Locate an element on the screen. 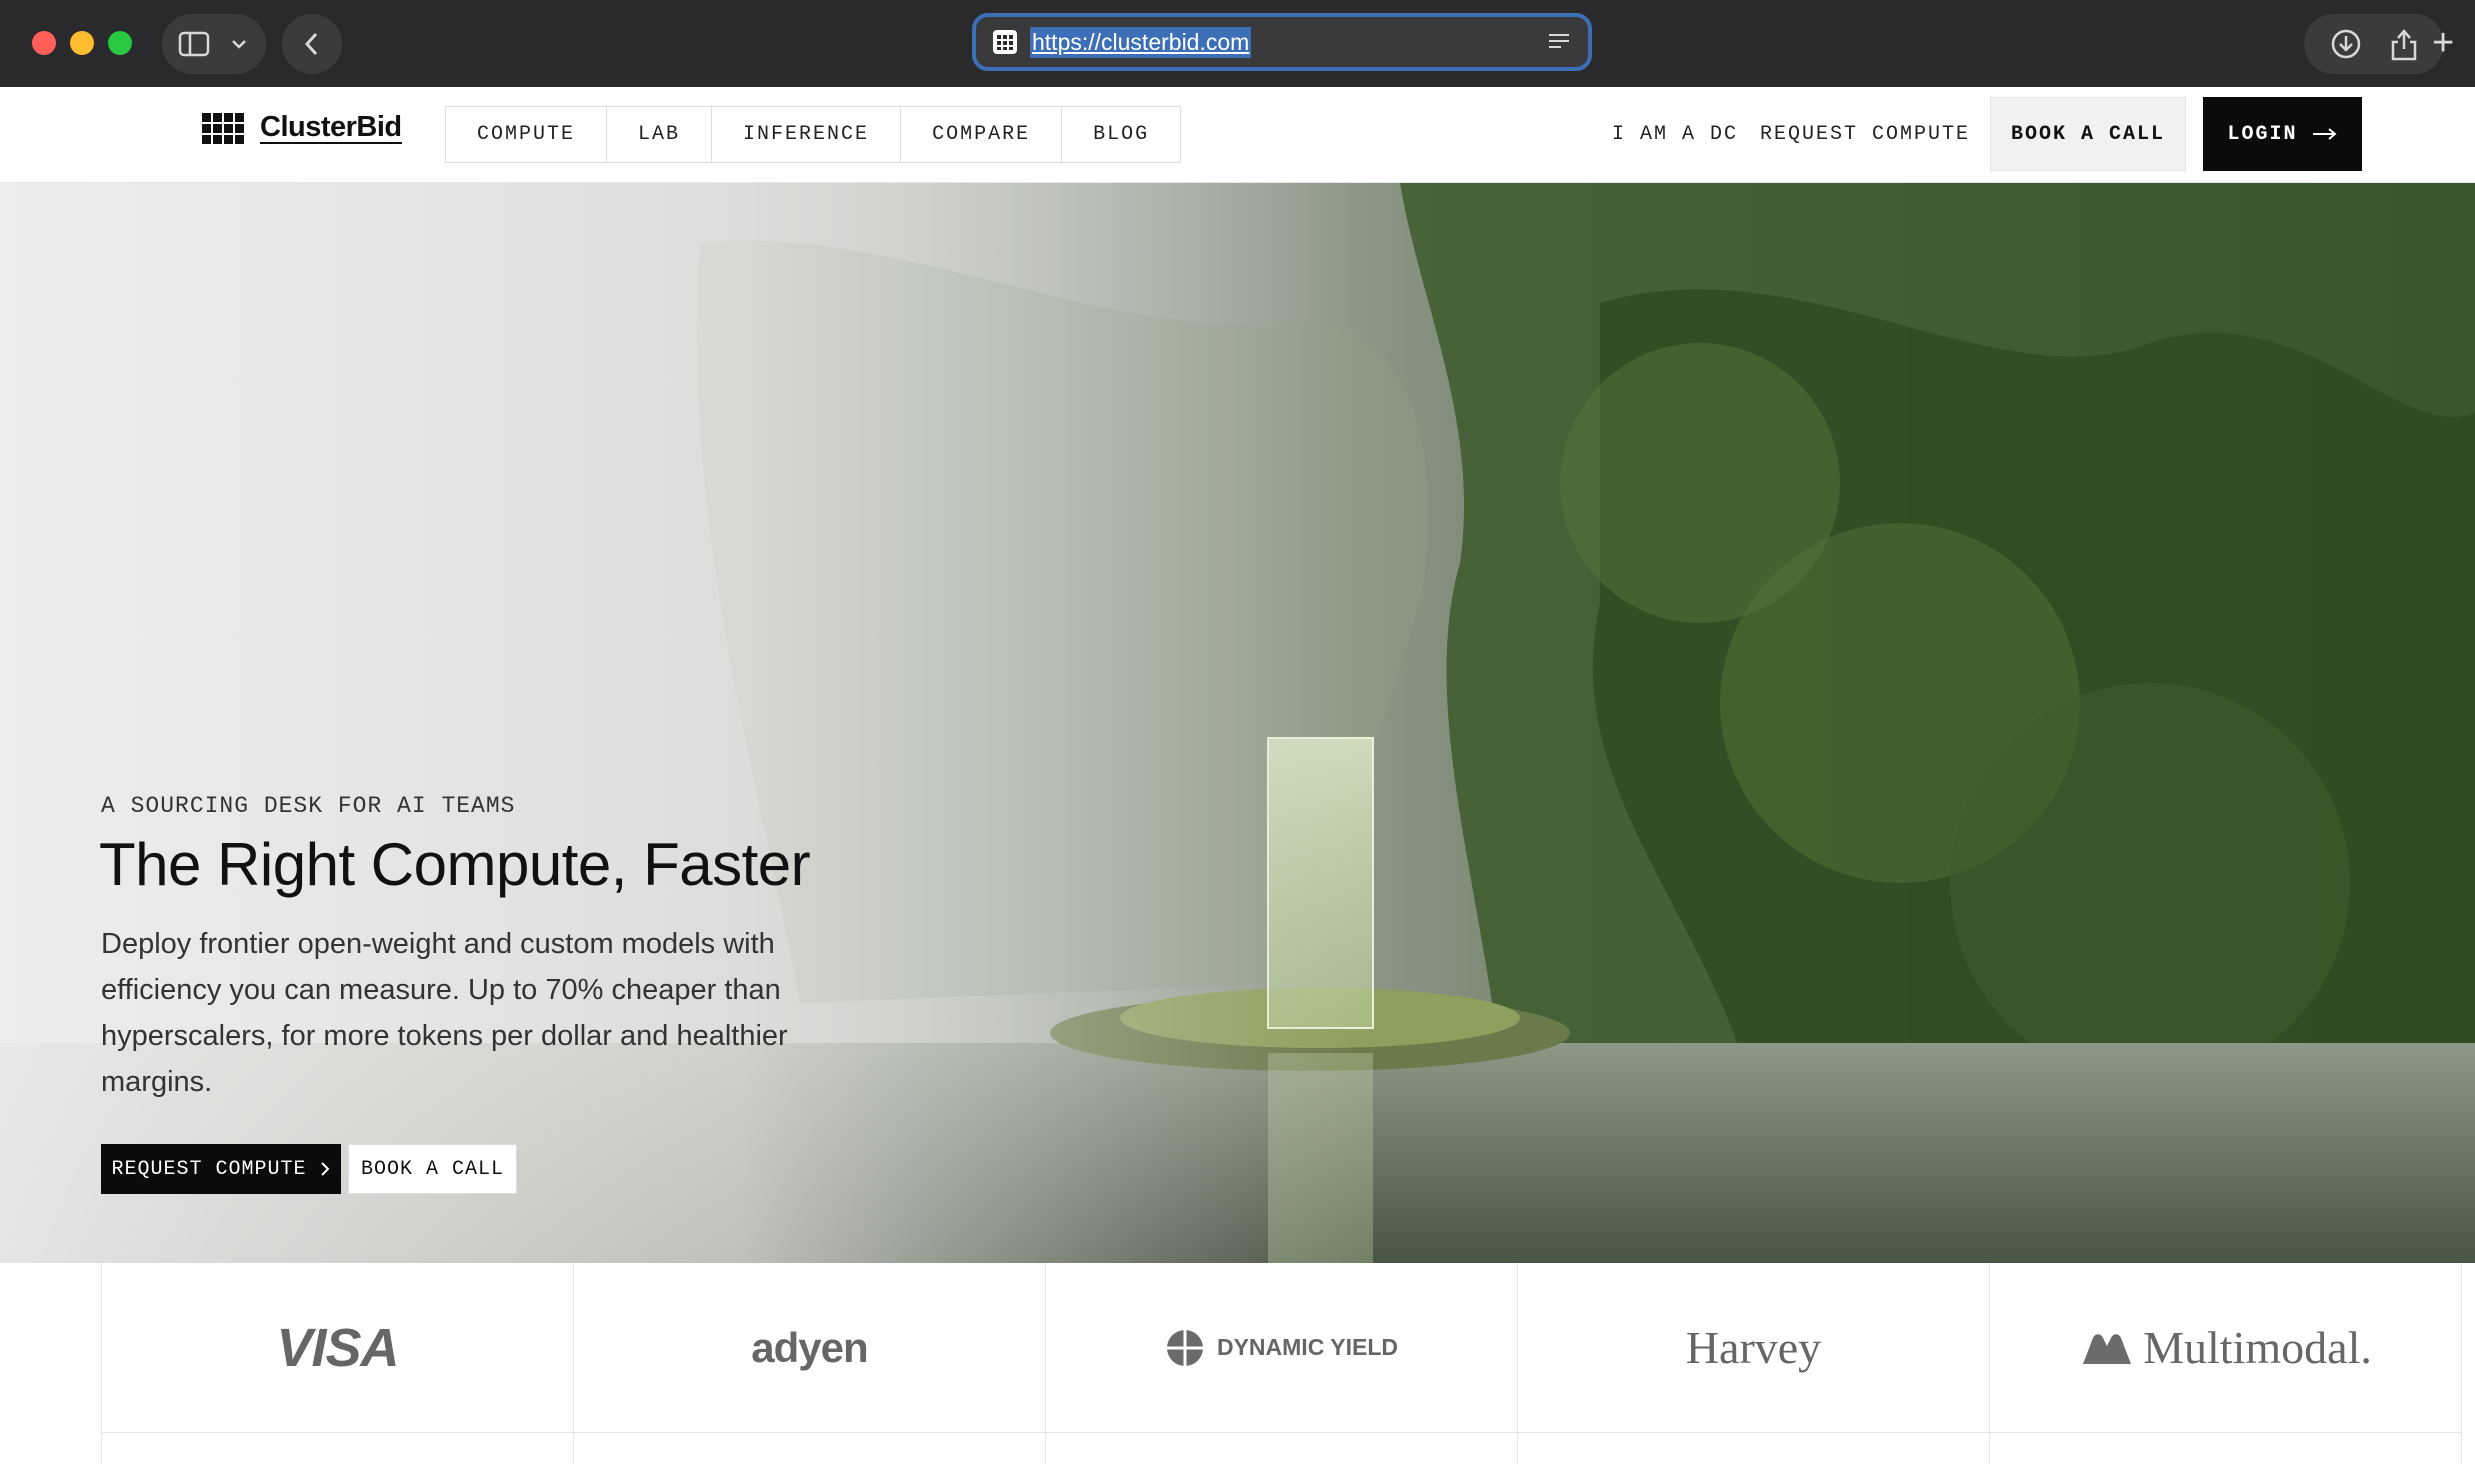 Image resolution: width=2475 pixels, height=1464 pixels. hero-eyebrow: A SOURCING DESK FOR AI TEAMS is located at coordinates (308, 806).